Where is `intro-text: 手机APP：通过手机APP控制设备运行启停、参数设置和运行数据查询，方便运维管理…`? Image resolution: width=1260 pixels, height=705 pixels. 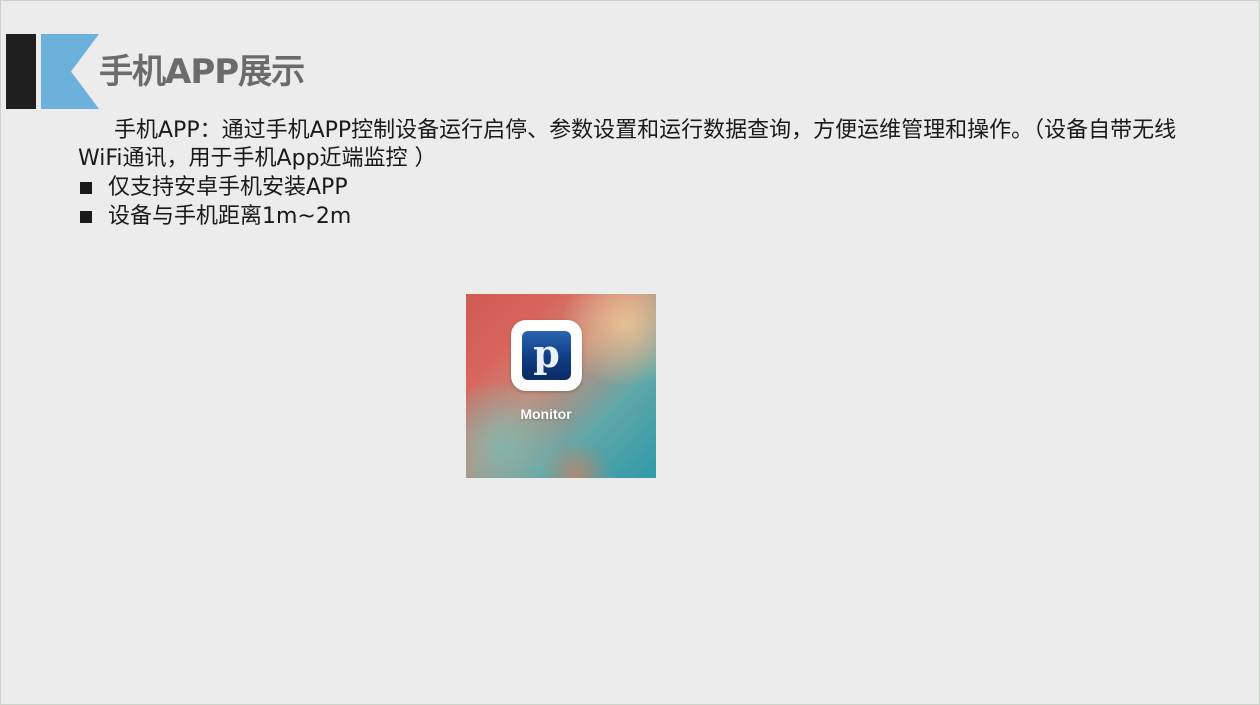 intro-text: 手机APP：通过手机APP控制设备运行启停、参数设置和运行数据查询，方便运维管理… is located at coordinates (627, 144).